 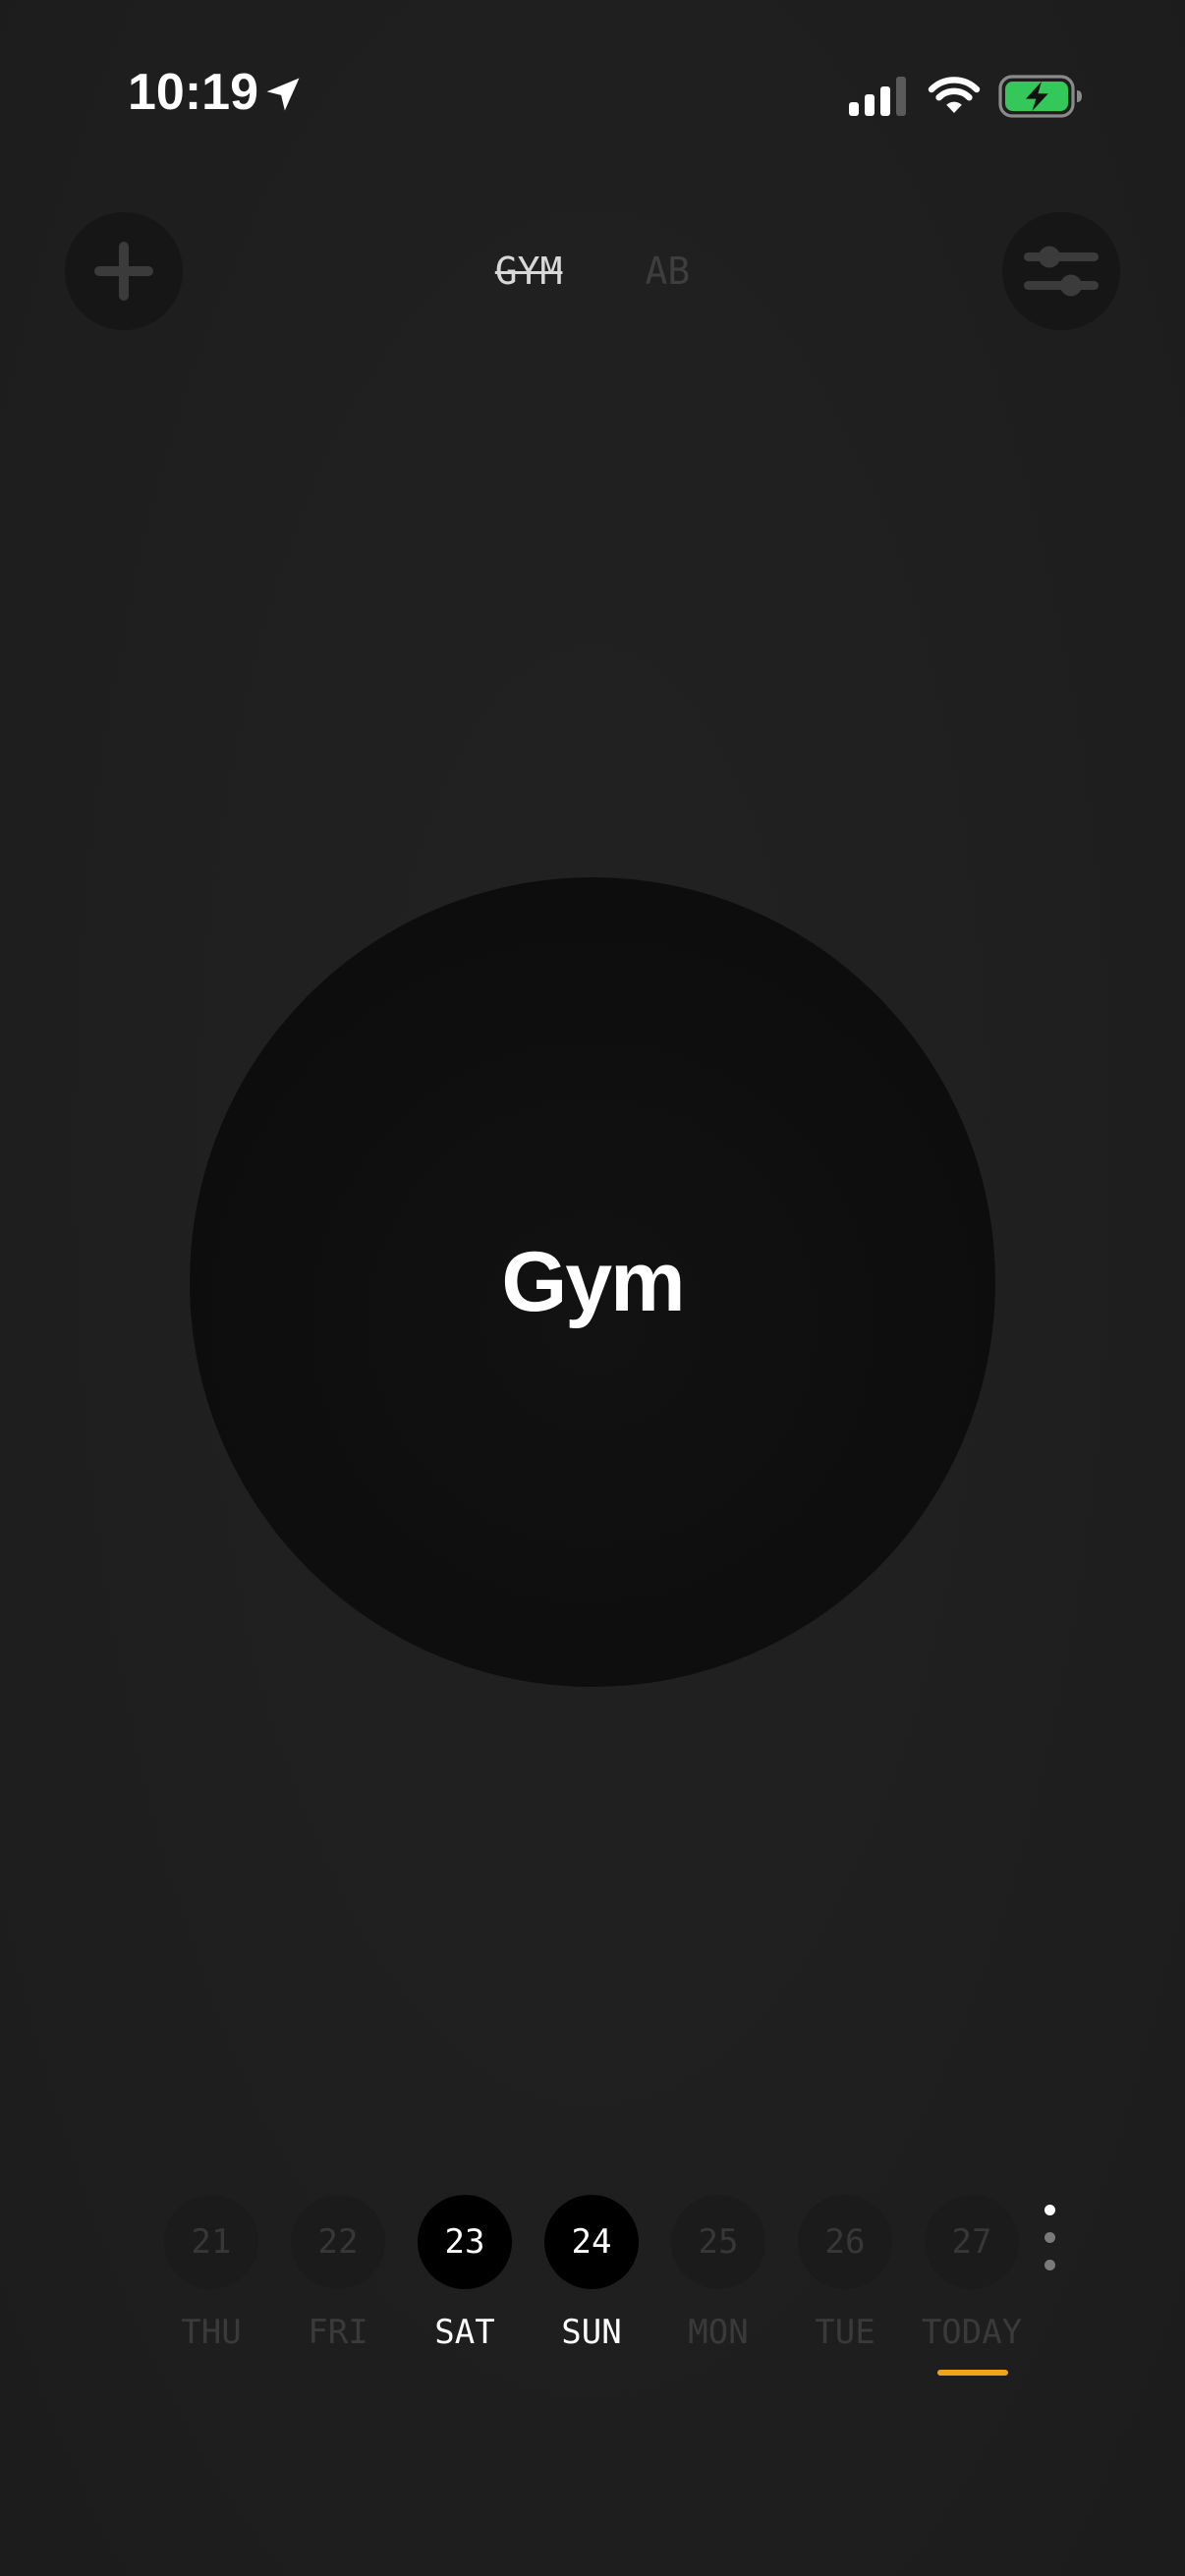 I want to click on day-label: TUE, so click(x=845, y=2332).